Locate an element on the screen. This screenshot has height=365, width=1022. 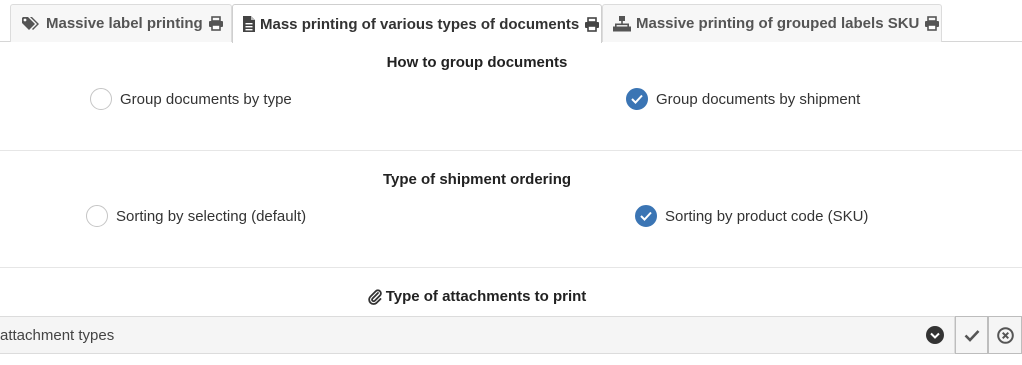
option-label: Group documents by type is located at coordinates (206, 99).